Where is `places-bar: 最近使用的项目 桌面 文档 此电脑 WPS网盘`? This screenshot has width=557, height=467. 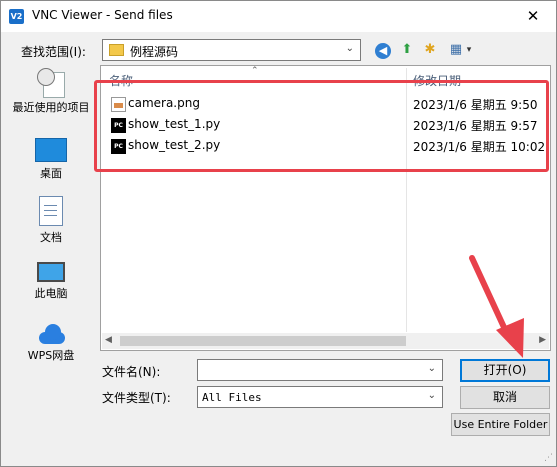 places-bar: 最近使用的项目 桌面 文档 此电脑 WPS网盘 is located at coordinates (51, 224).